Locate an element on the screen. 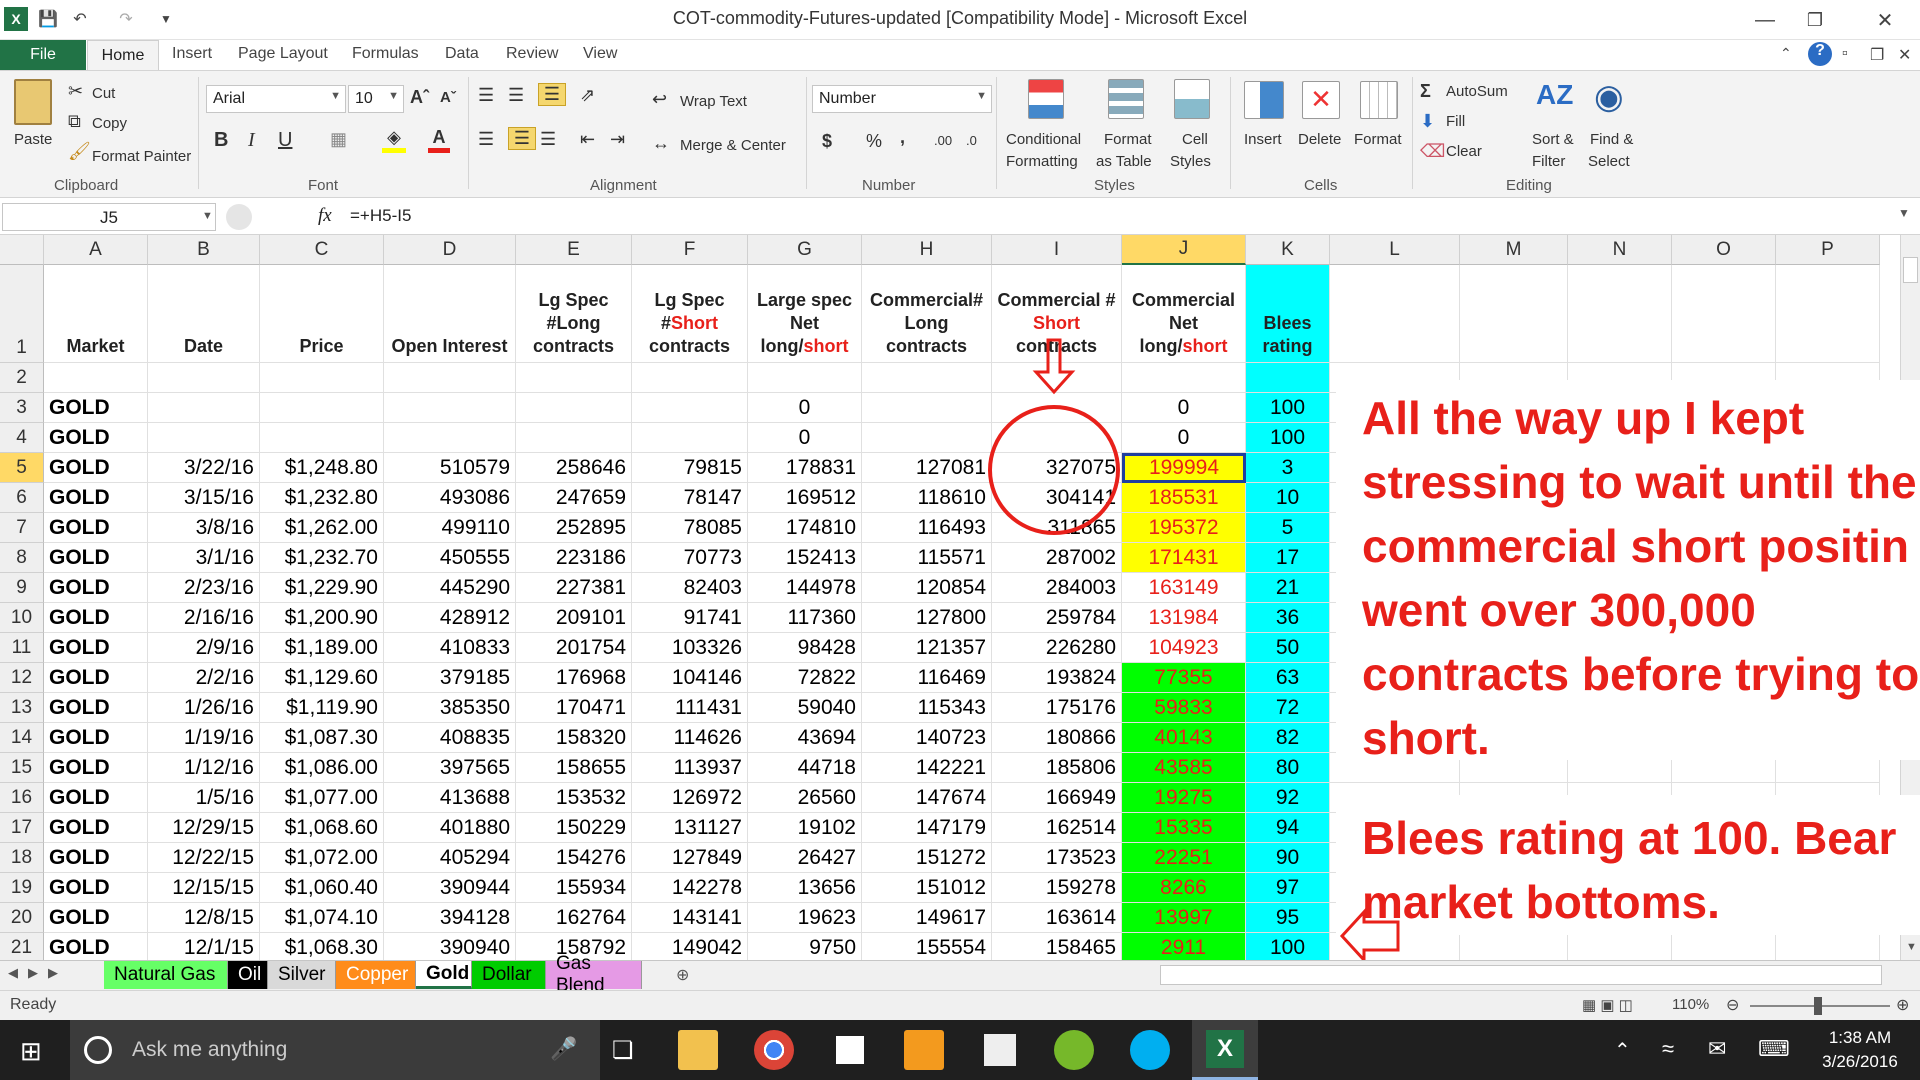  microphone-icon: 🎤 is located at coordinates (563, 1049).